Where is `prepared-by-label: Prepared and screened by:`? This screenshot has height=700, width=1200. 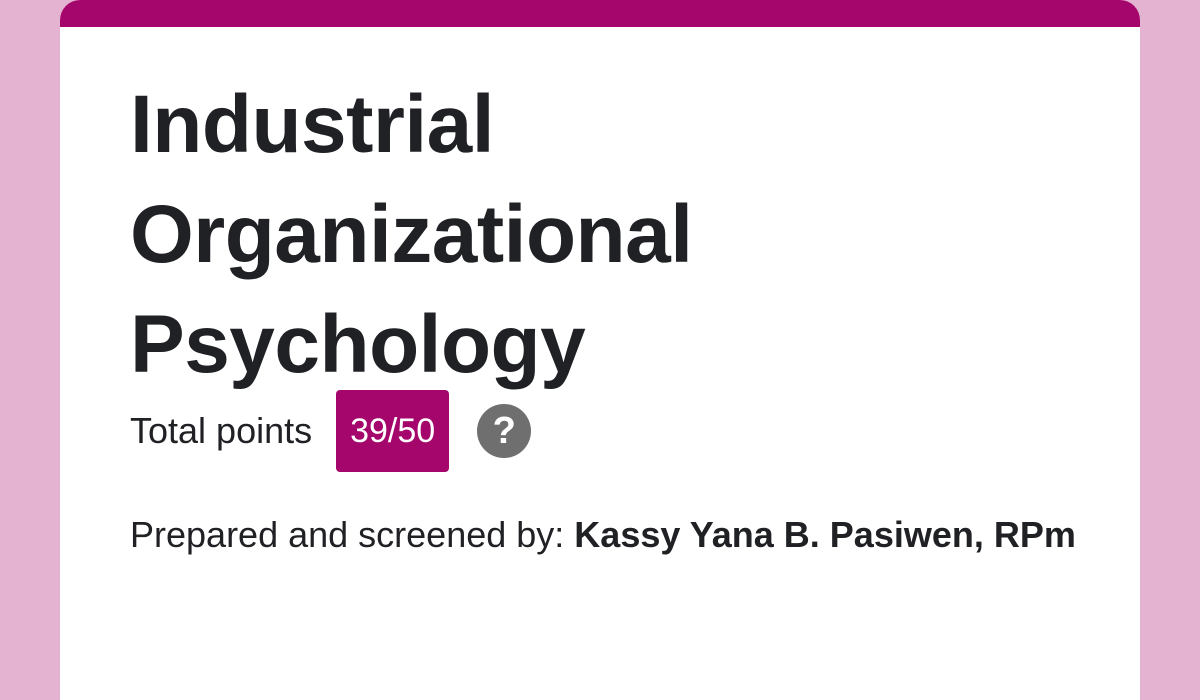
prepared-by-label: Prepared and screened by: is located at coordinates (352, 534).